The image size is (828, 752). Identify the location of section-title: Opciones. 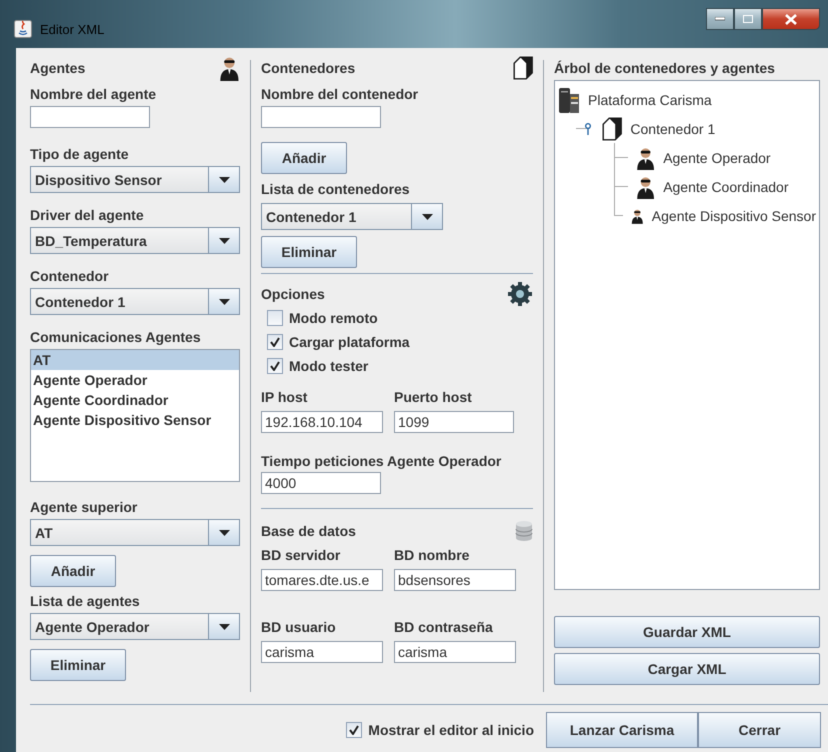
(293, 294).